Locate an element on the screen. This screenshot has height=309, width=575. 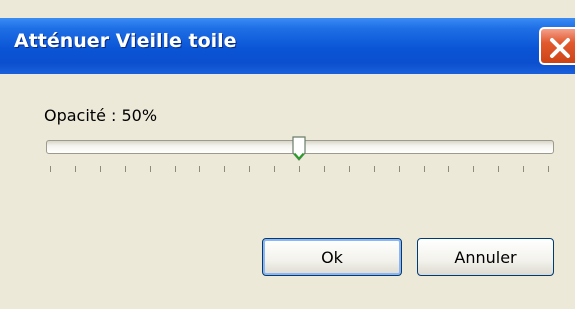
ok-button: Ok is located at coordinates (332, 257).